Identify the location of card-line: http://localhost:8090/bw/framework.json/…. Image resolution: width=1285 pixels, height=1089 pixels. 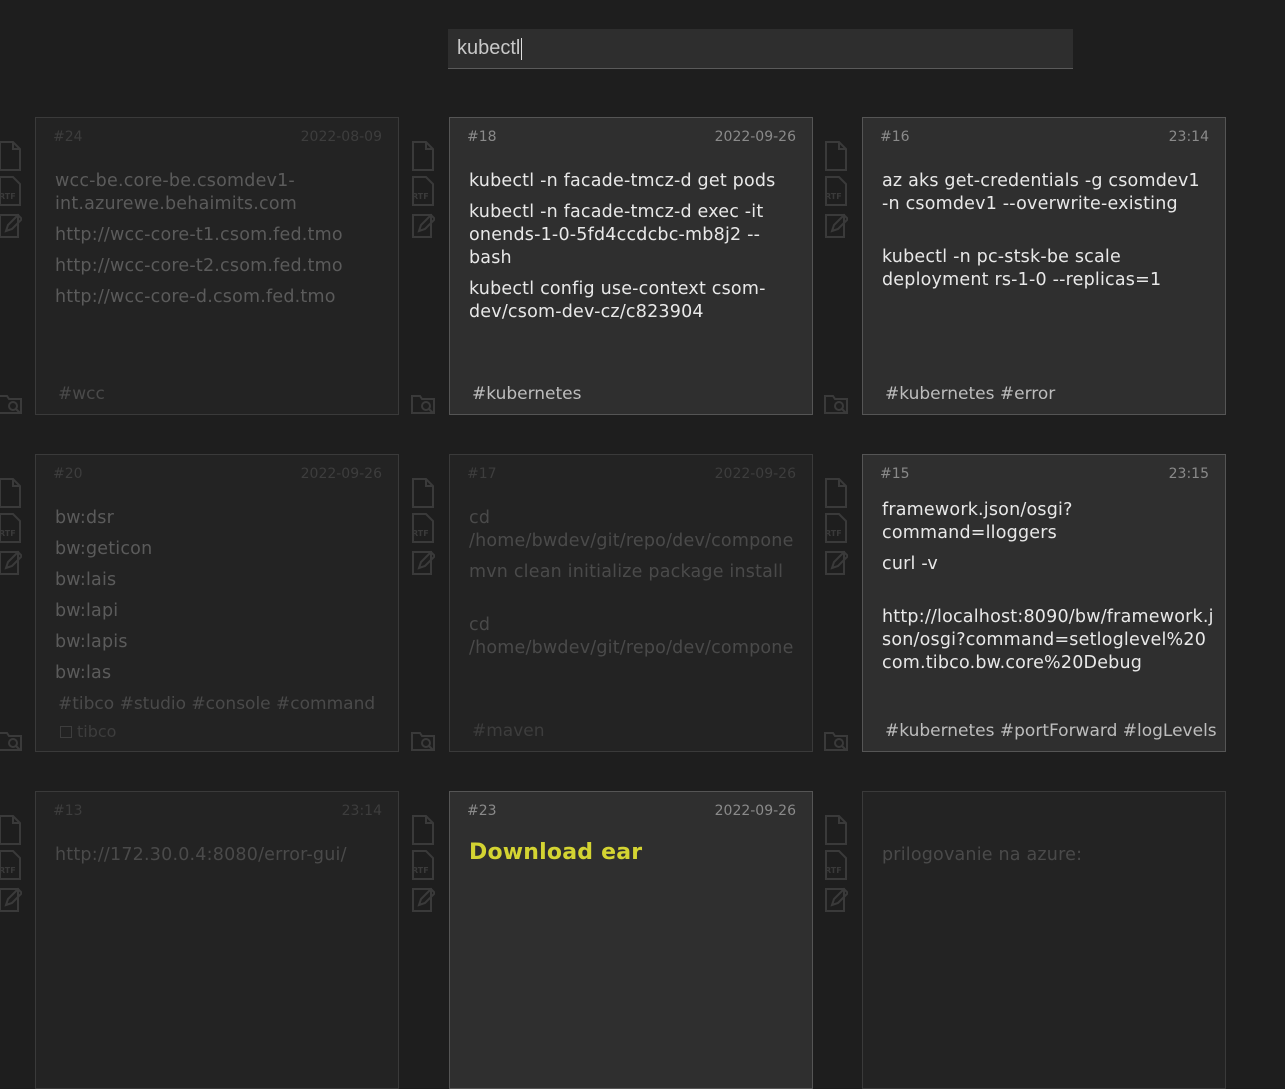
(1048, 640).